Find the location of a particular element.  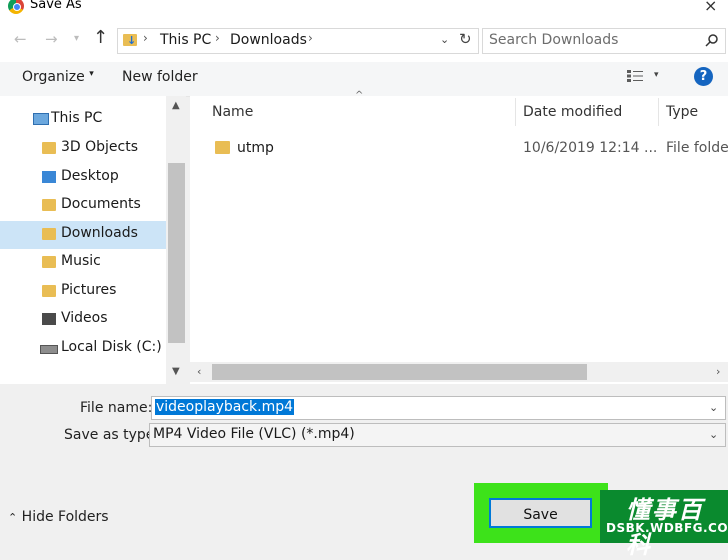

table-row: utmp 10/6/2019 12:14 ... File folder is located at coordinates (461, 149).